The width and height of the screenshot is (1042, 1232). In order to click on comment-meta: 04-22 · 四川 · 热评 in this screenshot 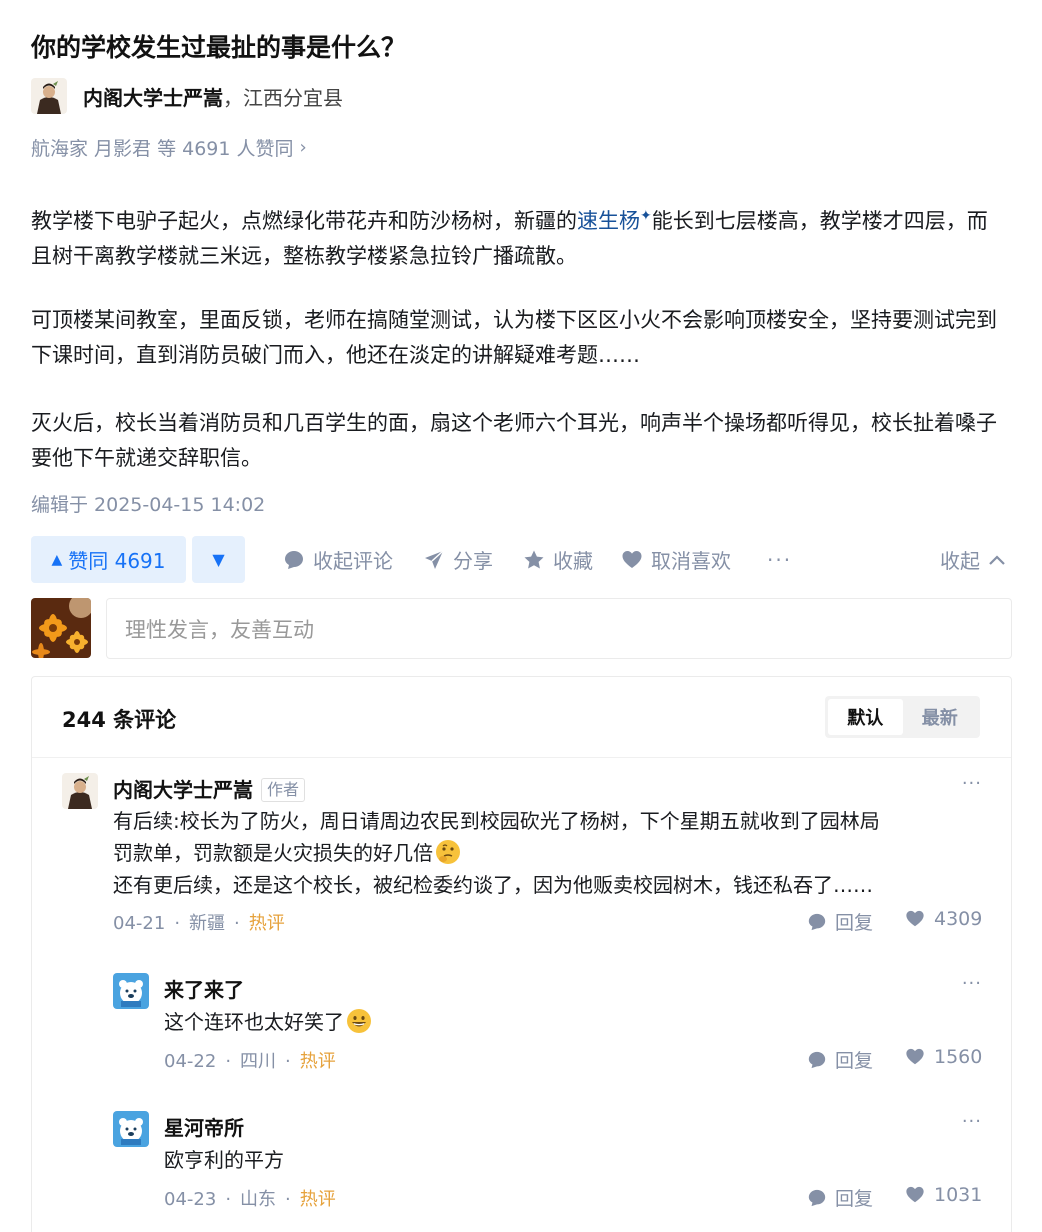, I will do `click(250, 1061)`.